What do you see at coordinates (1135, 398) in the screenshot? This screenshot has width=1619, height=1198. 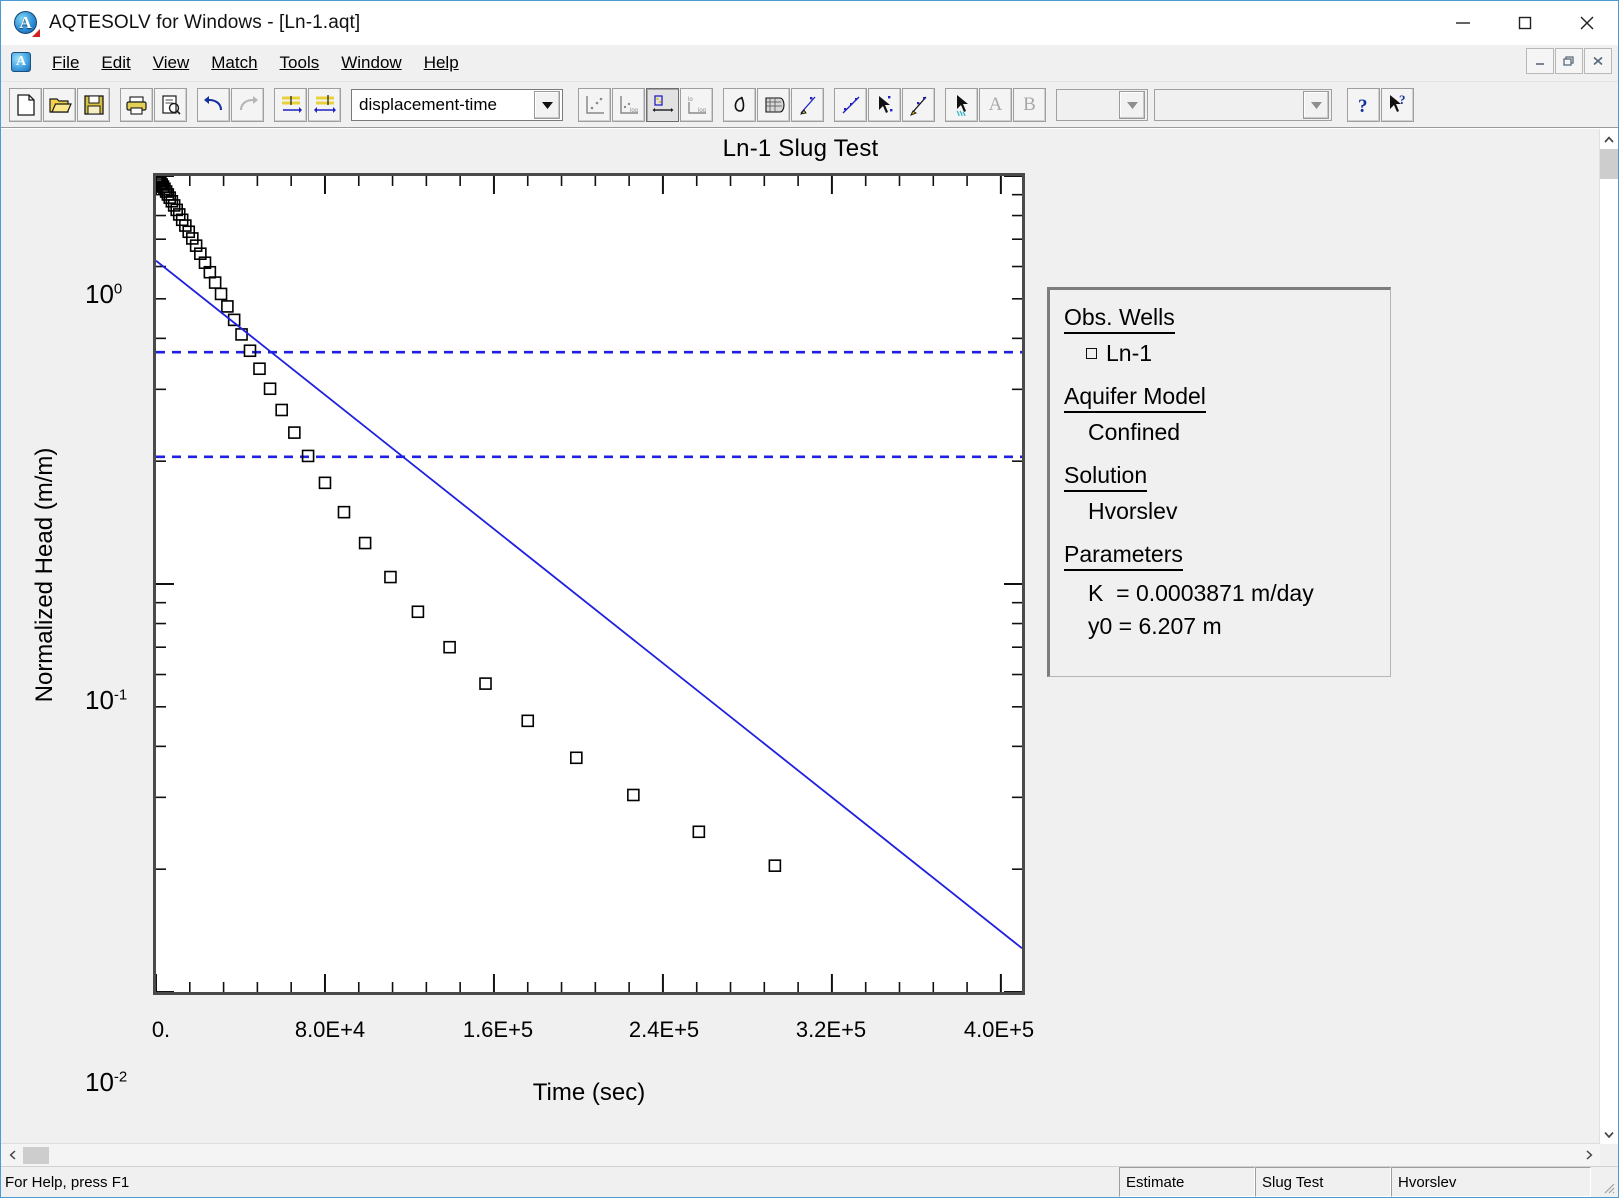 I see `legend-heading-aquifer-model: Aquifer Model` at bounding box center [1135, 398].